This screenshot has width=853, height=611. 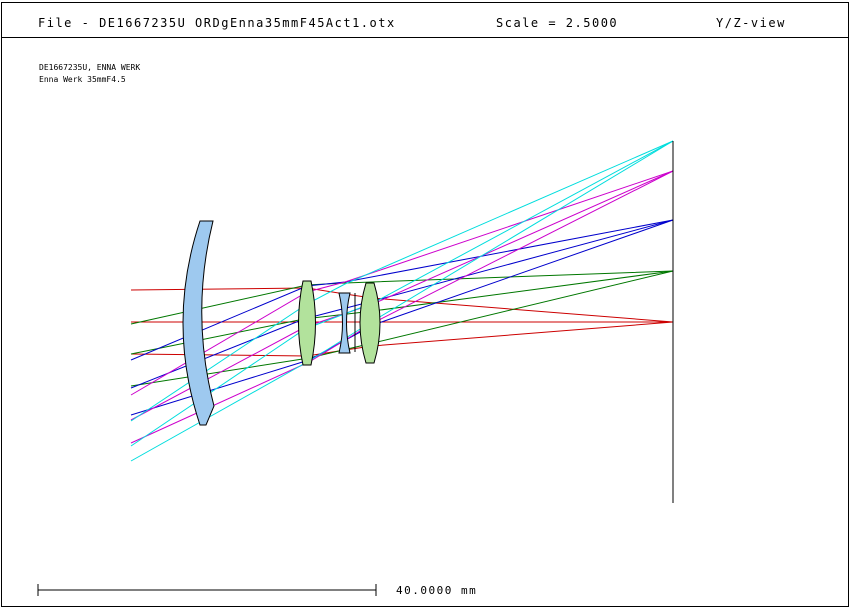 I want to click on biconcave-lens-element, so click(x=344, y=323).